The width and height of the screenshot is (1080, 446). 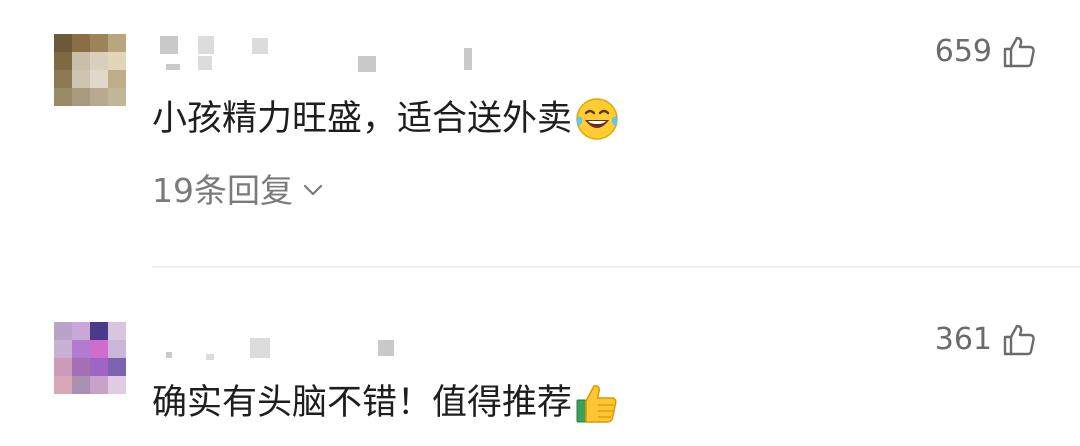 I want to click on like-control: 659, so click(x=985, y=52).